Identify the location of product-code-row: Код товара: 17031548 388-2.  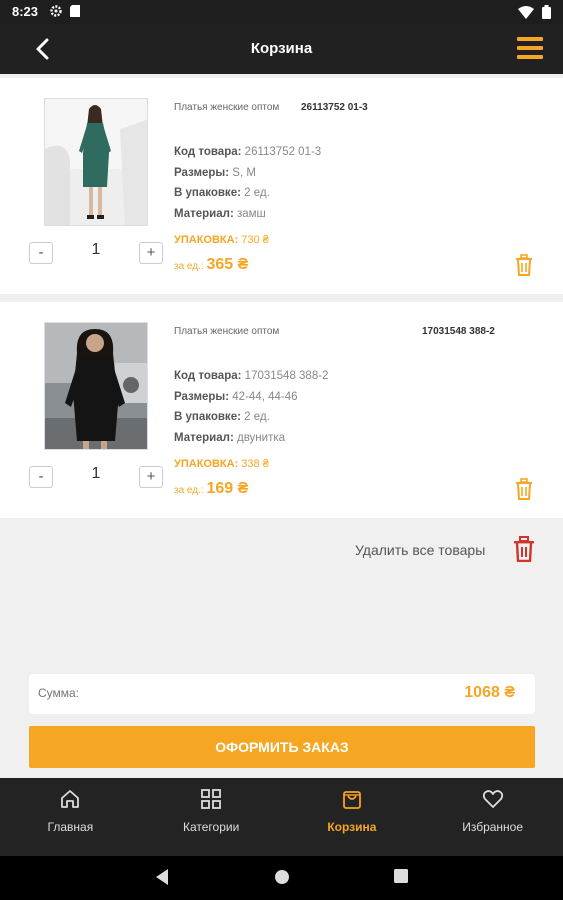
(251, 376).